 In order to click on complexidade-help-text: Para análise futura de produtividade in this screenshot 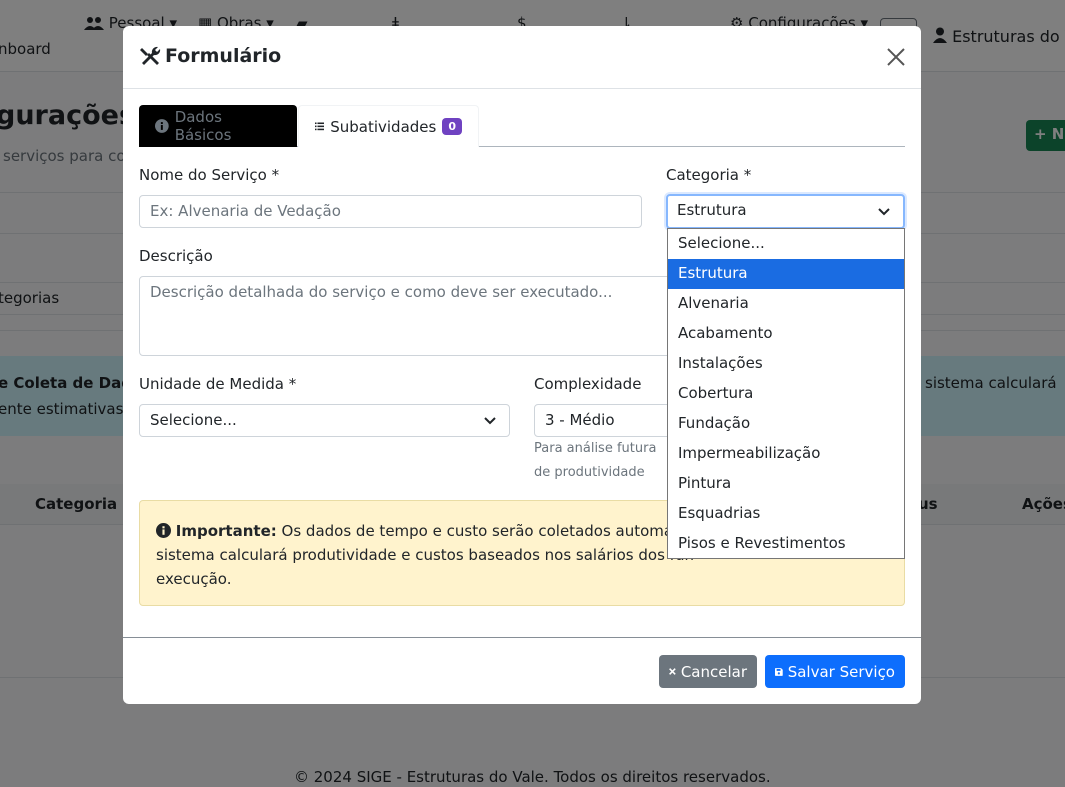, I will do `click(595, 460)`.